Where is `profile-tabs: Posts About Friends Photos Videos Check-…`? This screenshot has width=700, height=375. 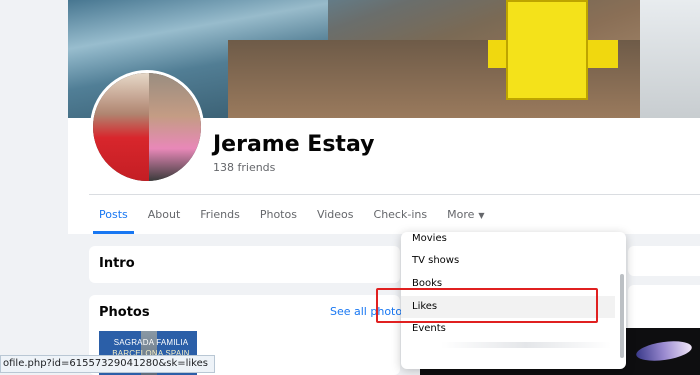
profile-tabs: Posts About Friends Photos Videos Check-… is located at coordinates (292, 215).